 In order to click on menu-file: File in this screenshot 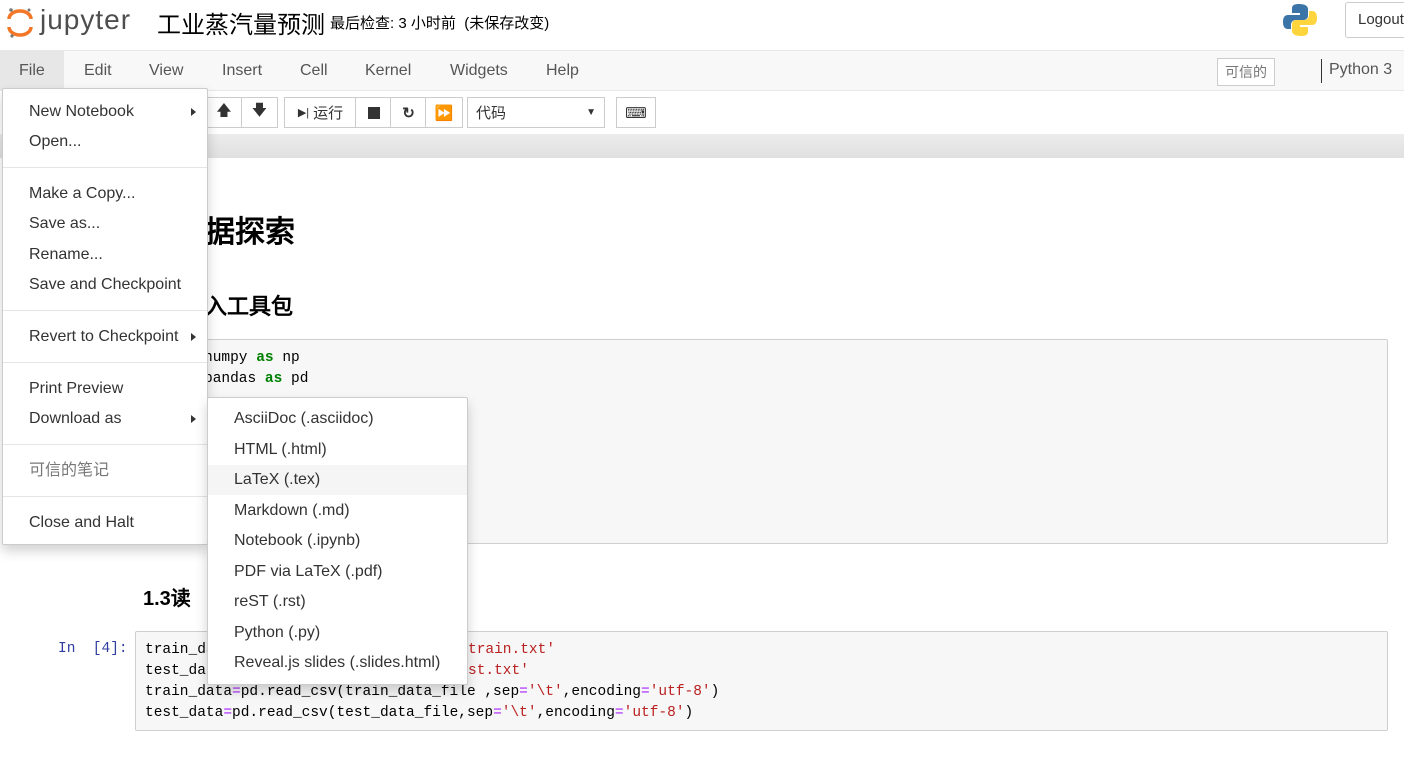, I will do `click(32, 70)`.